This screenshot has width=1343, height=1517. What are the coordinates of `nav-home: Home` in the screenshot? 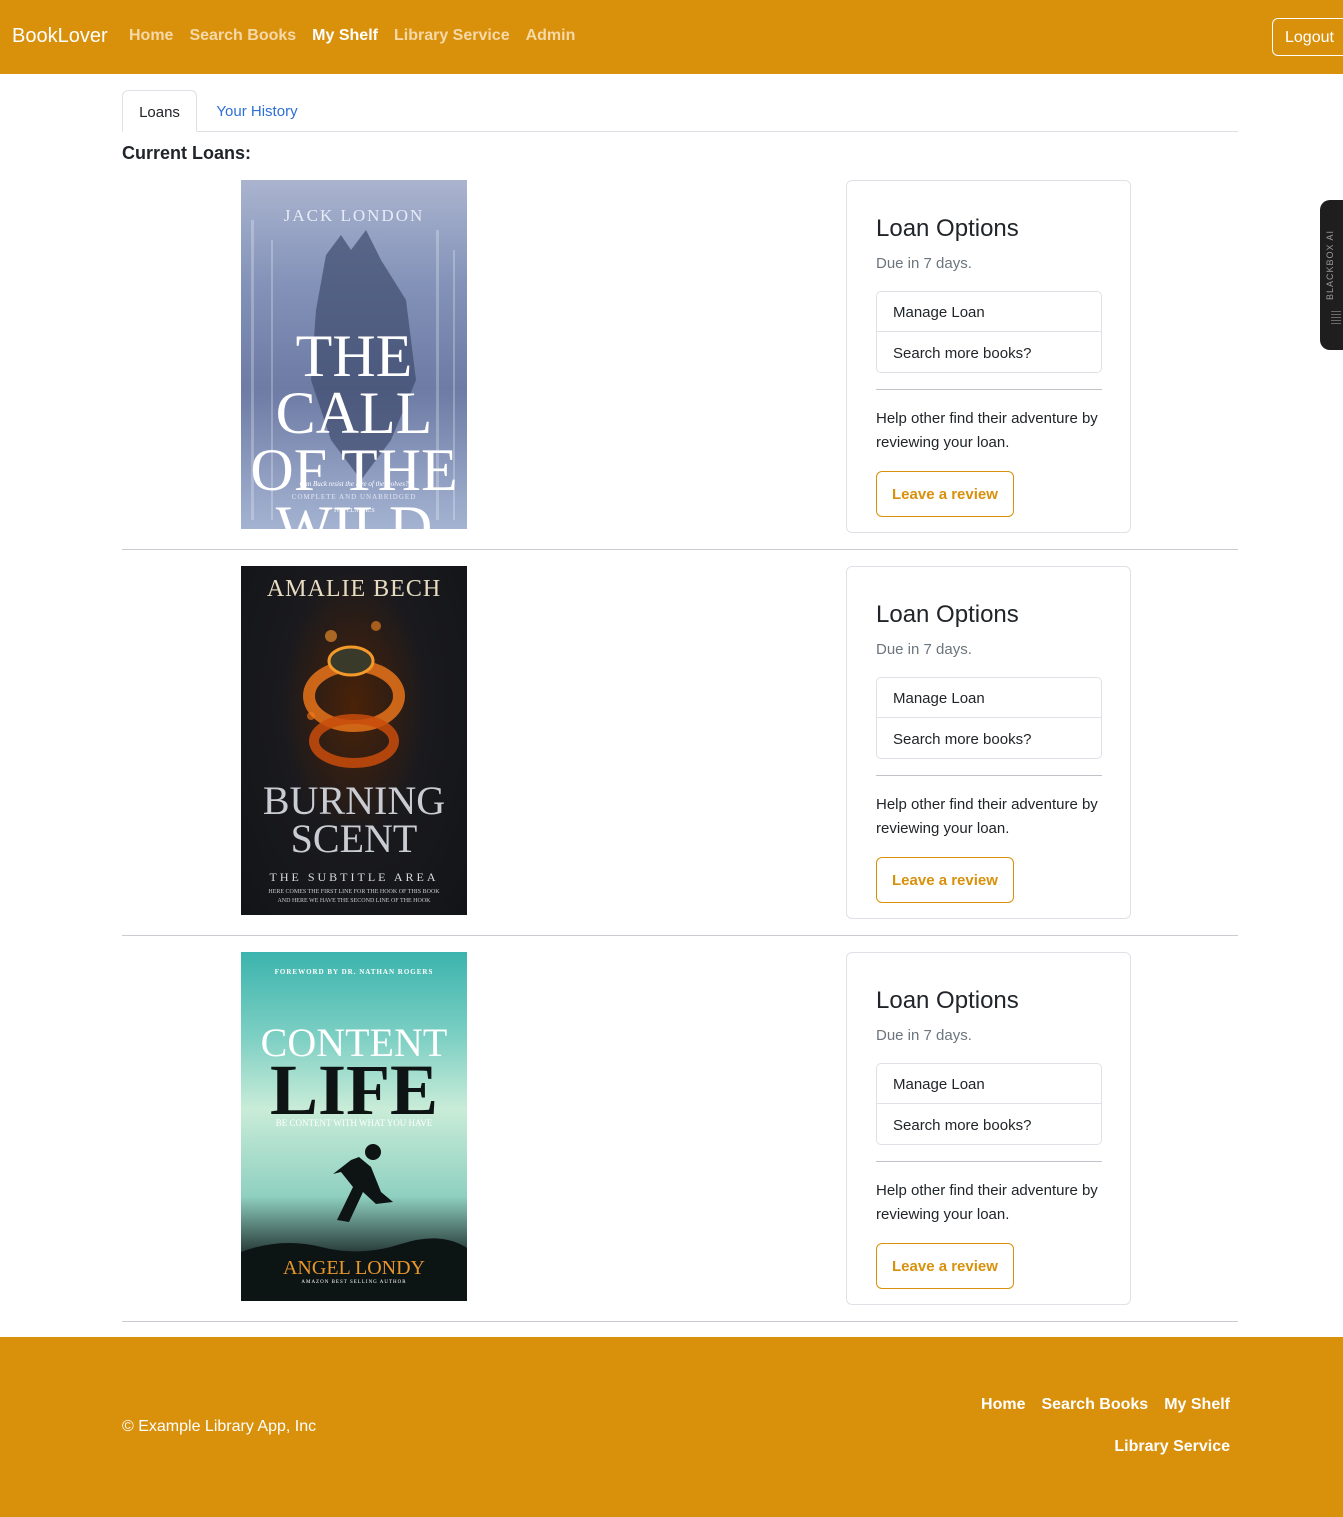 It's located at (151, 36).